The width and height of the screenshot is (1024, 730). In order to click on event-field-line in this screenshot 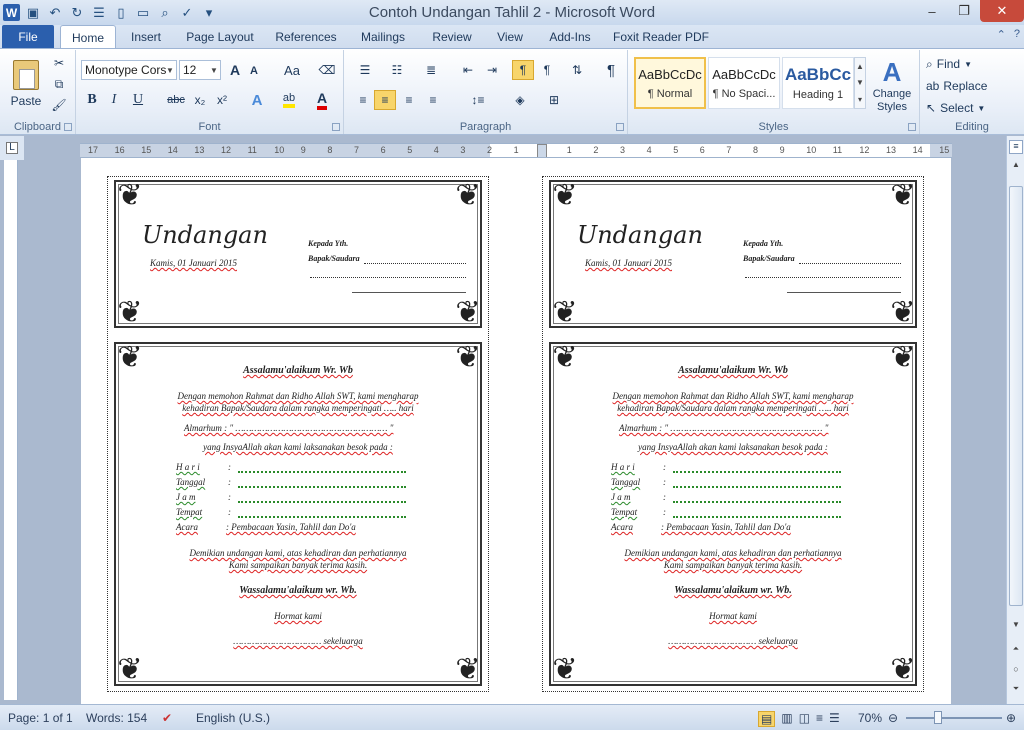, I will do `click(757, 517)`.